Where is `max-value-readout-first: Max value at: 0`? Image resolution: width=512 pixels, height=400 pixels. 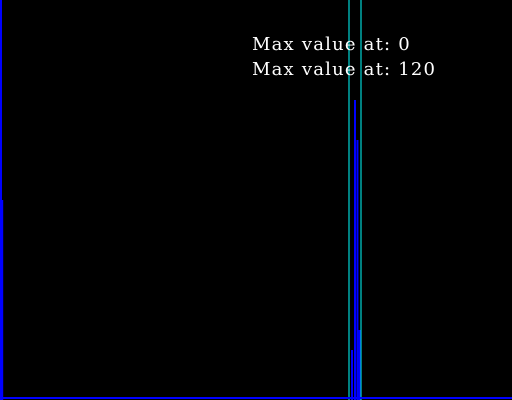 max-value-readout-first: Max value at: 0 is located at coordinates (331, 44).